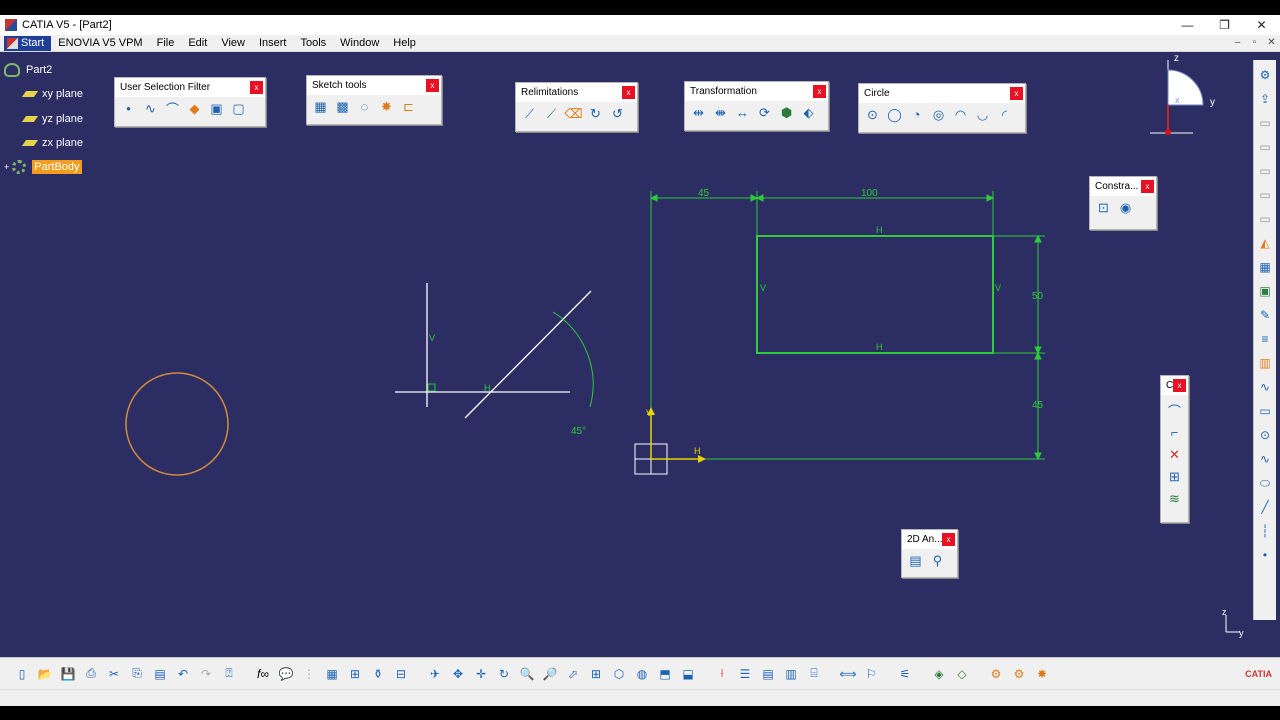 The image size is (1280, 720). What do you see at coordinates (263, 674) in the screenshot?
I see `formula-icon: f∞` at bounding box center [263, 674].